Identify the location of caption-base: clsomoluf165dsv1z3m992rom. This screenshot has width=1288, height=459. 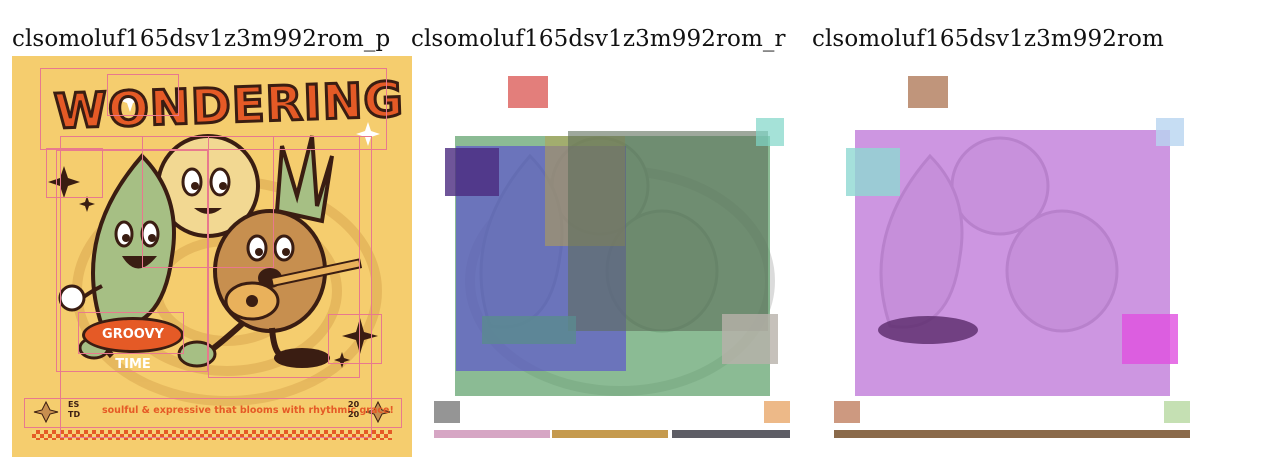
(988, 39).